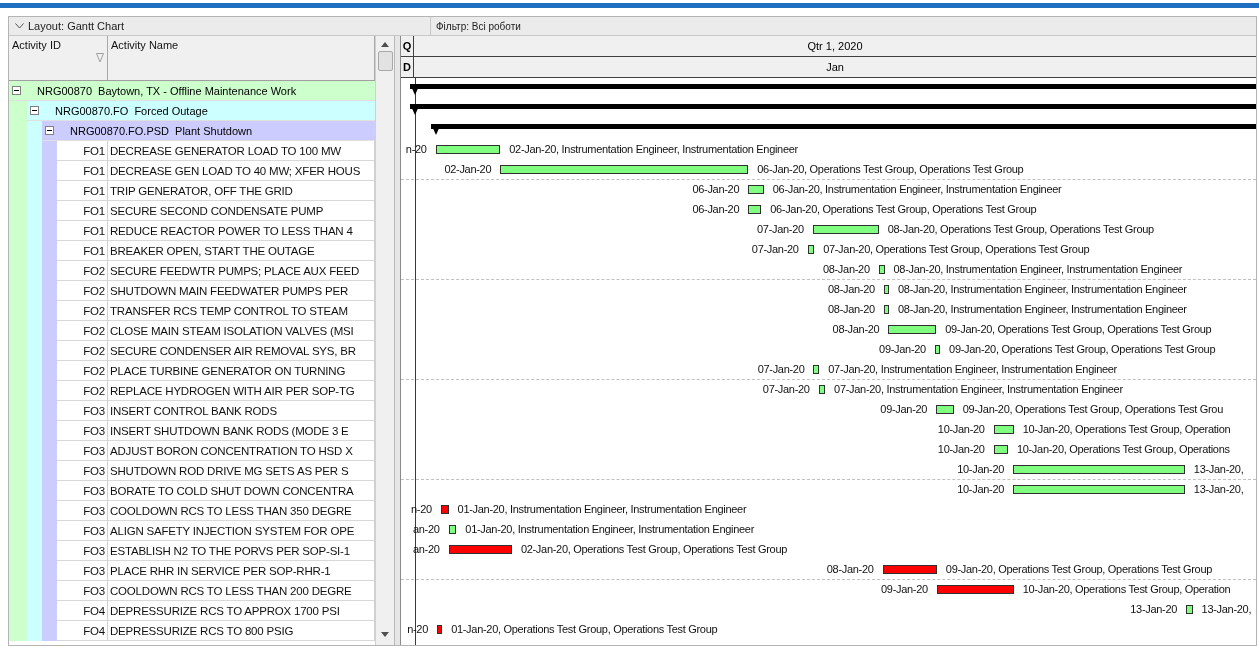 Image resolution: width=1259 pixels, height=646 pixels. Describe the element at coordinates (241, 191) in the screenshot. I see `activity-name-cell: TRIP GENERATOR, OFF THE GRID` at that location.